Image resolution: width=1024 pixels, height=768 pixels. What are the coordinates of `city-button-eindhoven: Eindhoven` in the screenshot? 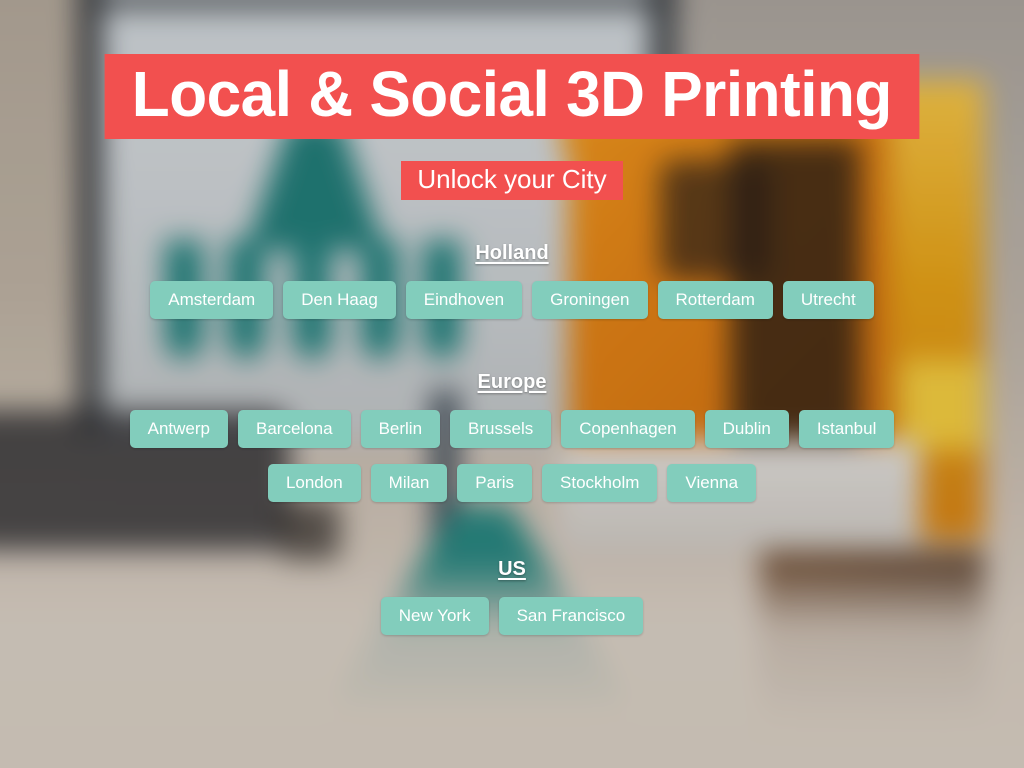 It's located at (464, 300).